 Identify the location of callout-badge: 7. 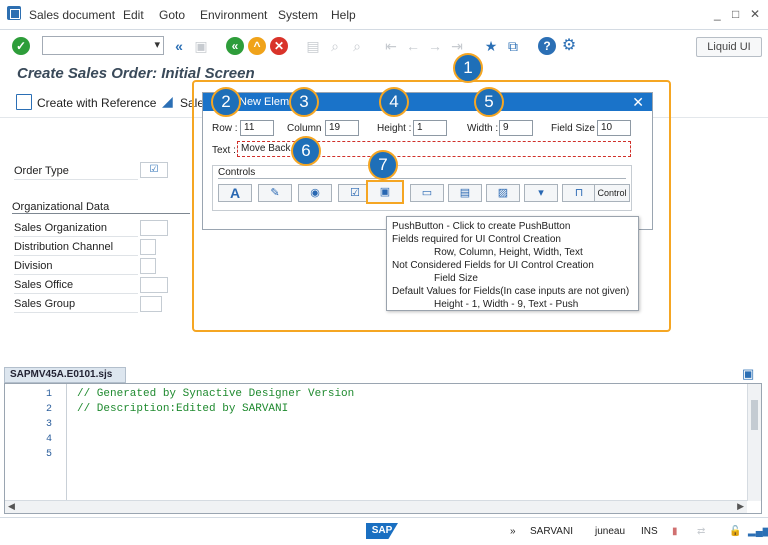
(383, 165).